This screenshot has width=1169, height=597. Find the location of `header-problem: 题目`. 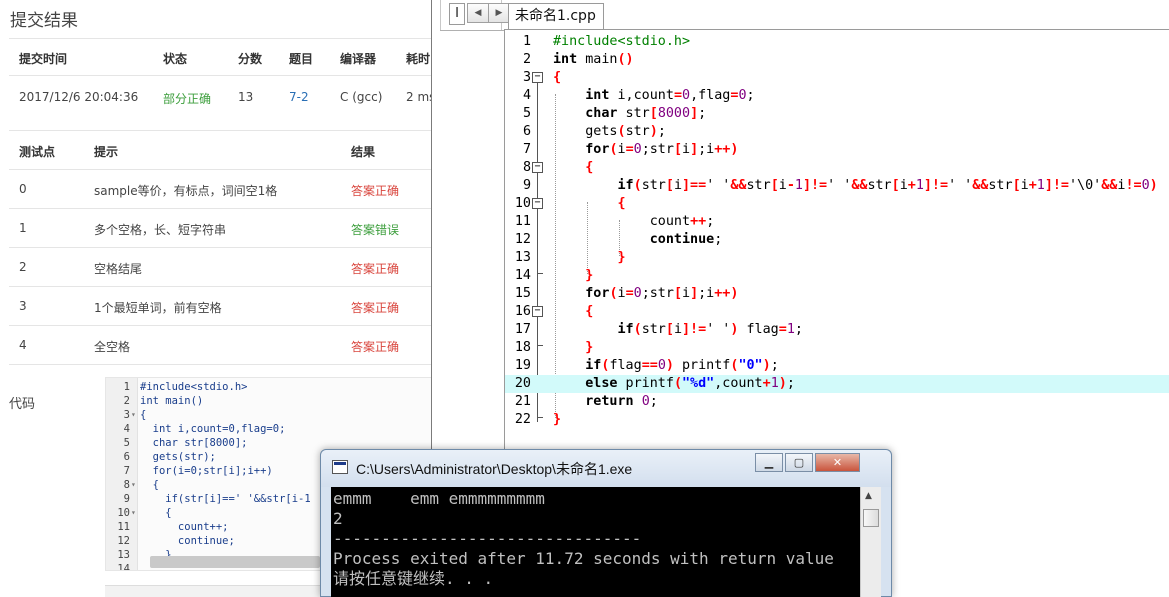

header-problem: 题目 is located at coordinates (301, 59).